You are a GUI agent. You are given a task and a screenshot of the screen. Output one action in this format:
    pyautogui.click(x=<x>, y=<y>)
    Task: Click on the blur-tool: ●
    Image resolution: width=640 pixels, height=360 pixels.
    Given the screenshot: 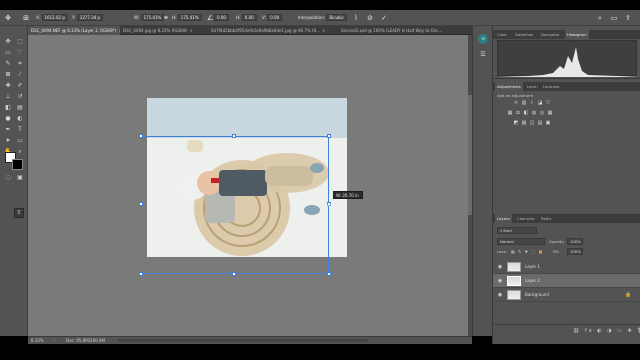 What is the action you would take?
    pyautogui.click(x=8, y=119)
    